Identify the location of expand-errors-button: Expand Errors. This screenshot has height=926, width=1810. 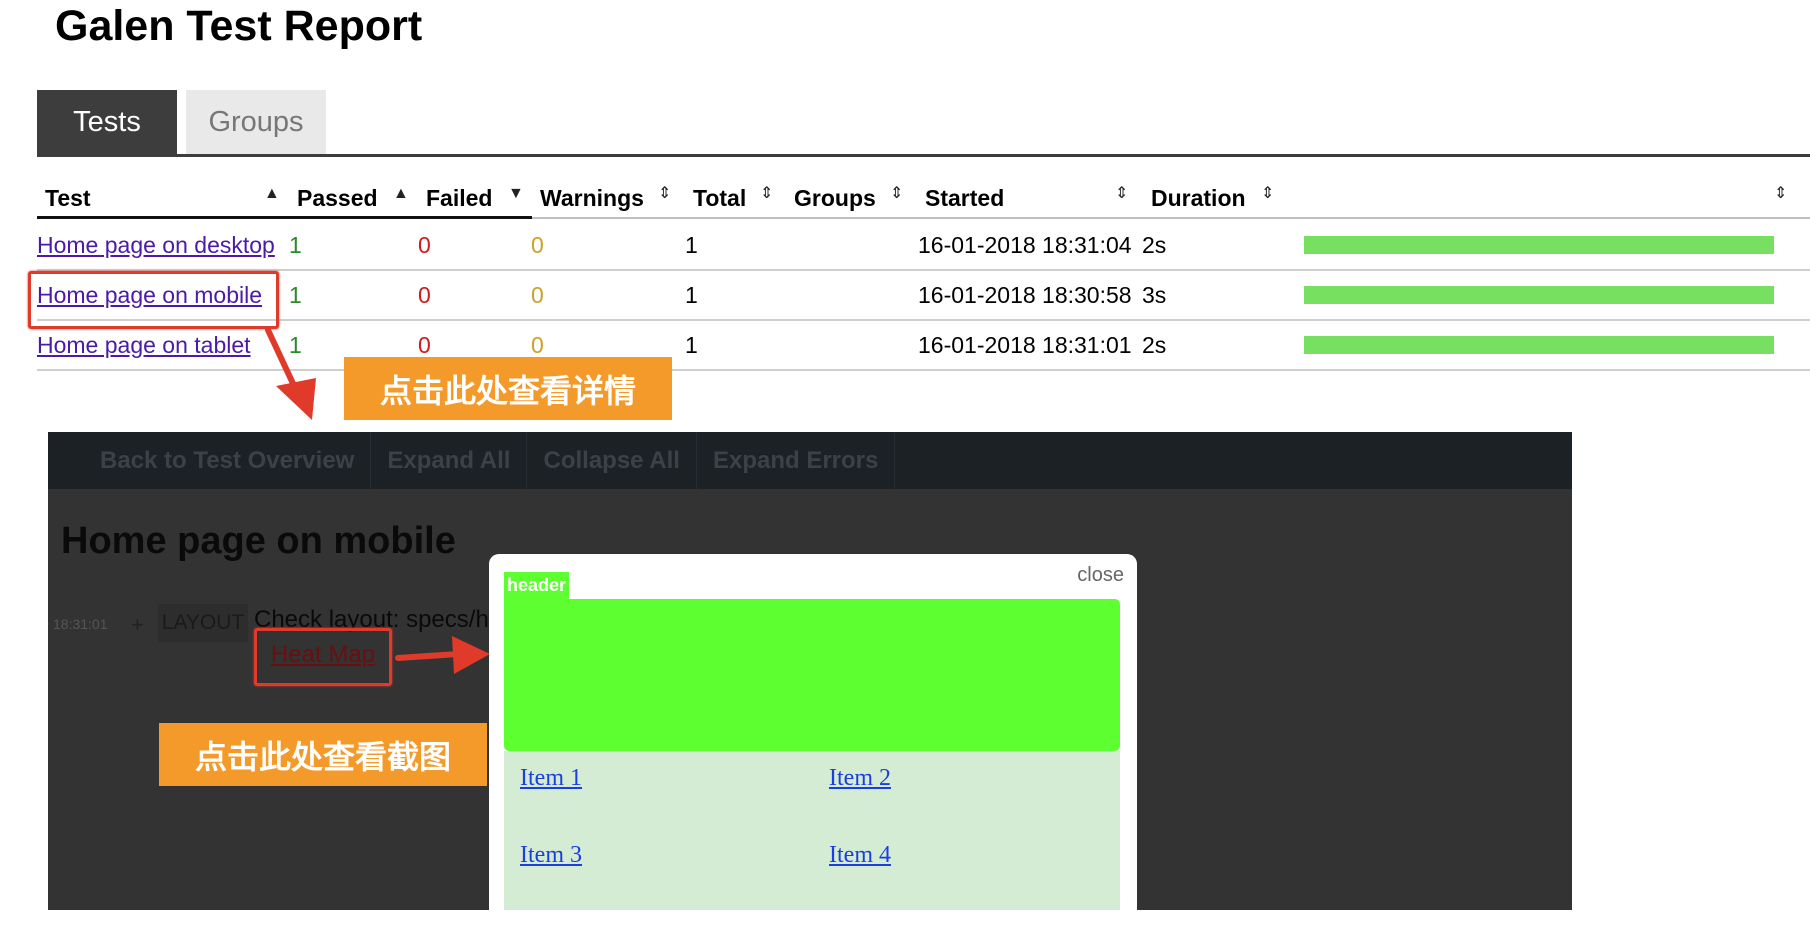
(796, 460).